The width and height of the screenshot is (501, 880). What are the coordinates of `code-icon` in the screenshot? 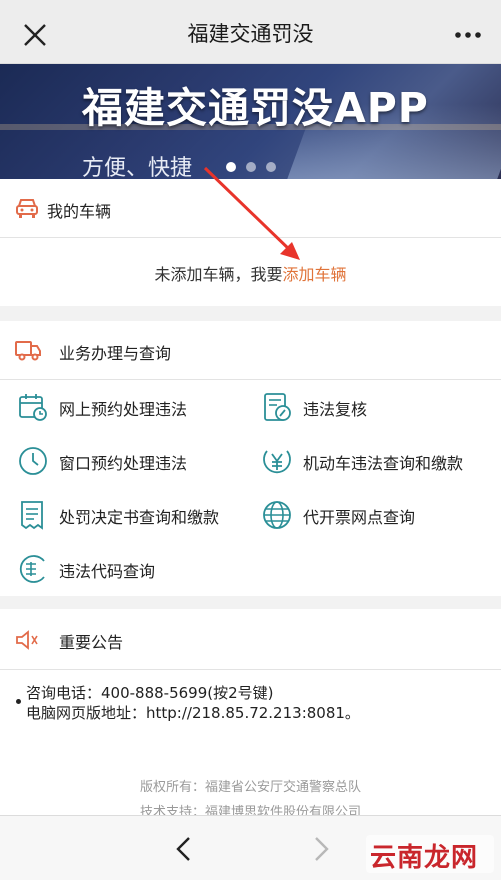 It's located at (32, 569).